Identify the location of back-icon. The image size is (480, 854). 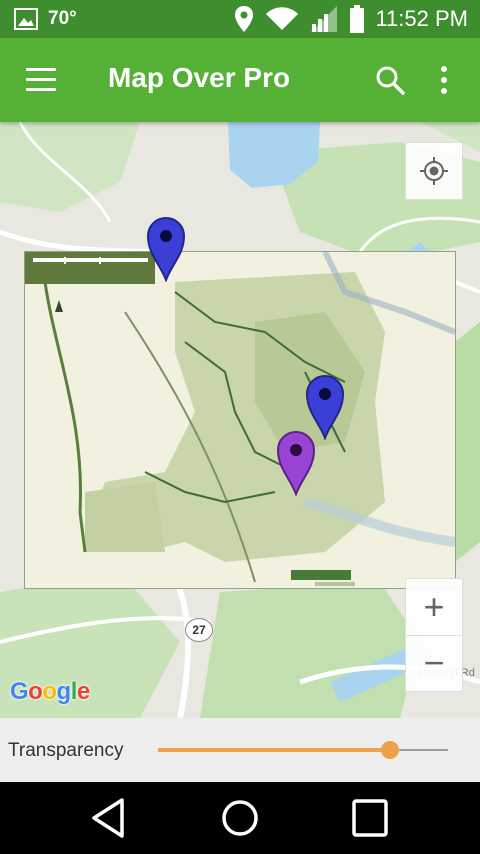
(108, 818).